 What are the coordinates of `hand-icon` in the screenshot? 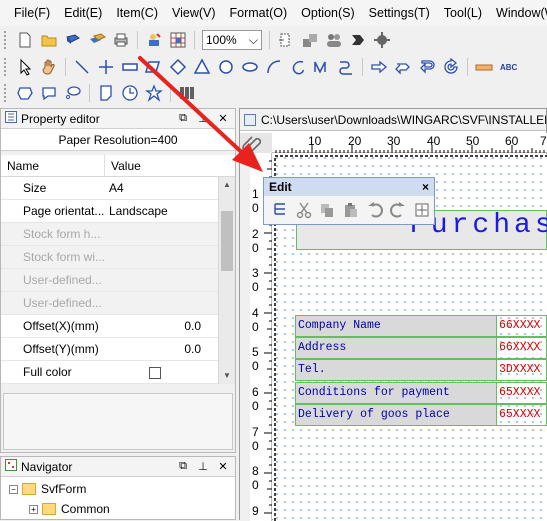 It's located at (49, 67).